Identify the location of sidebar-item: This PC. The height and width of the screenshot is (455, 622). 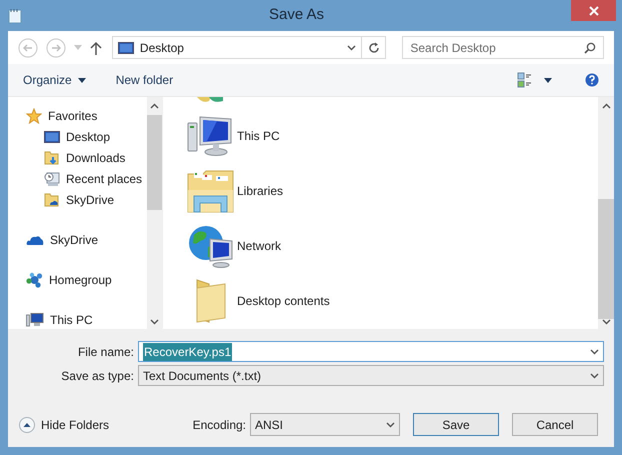
(61, 319).